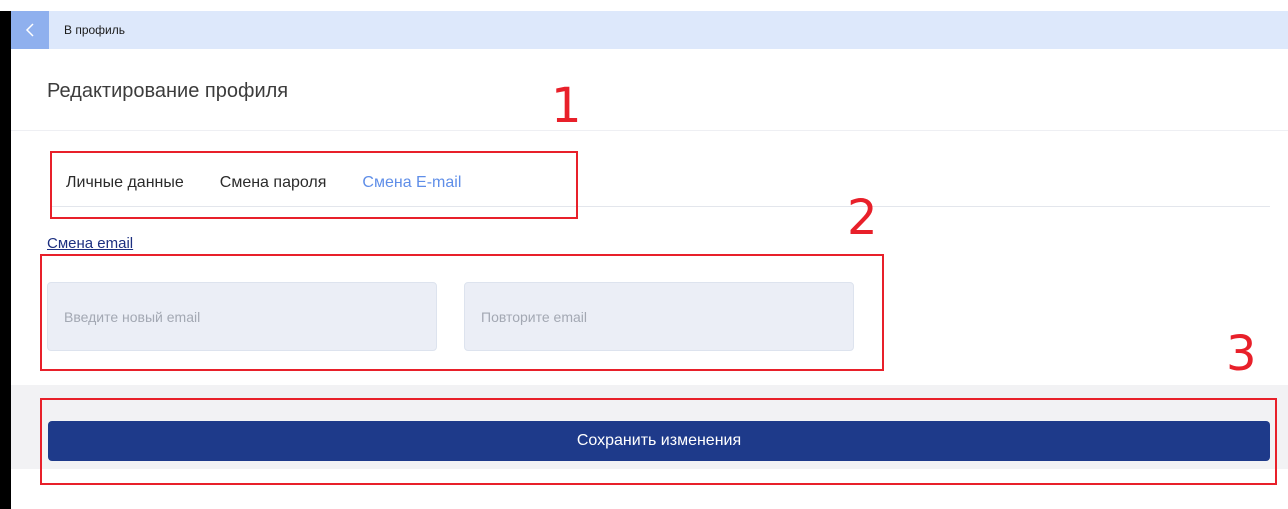  Describe the element at coordinates (644, 5) in the screenshot. I see `screen-frame-top` at that location.